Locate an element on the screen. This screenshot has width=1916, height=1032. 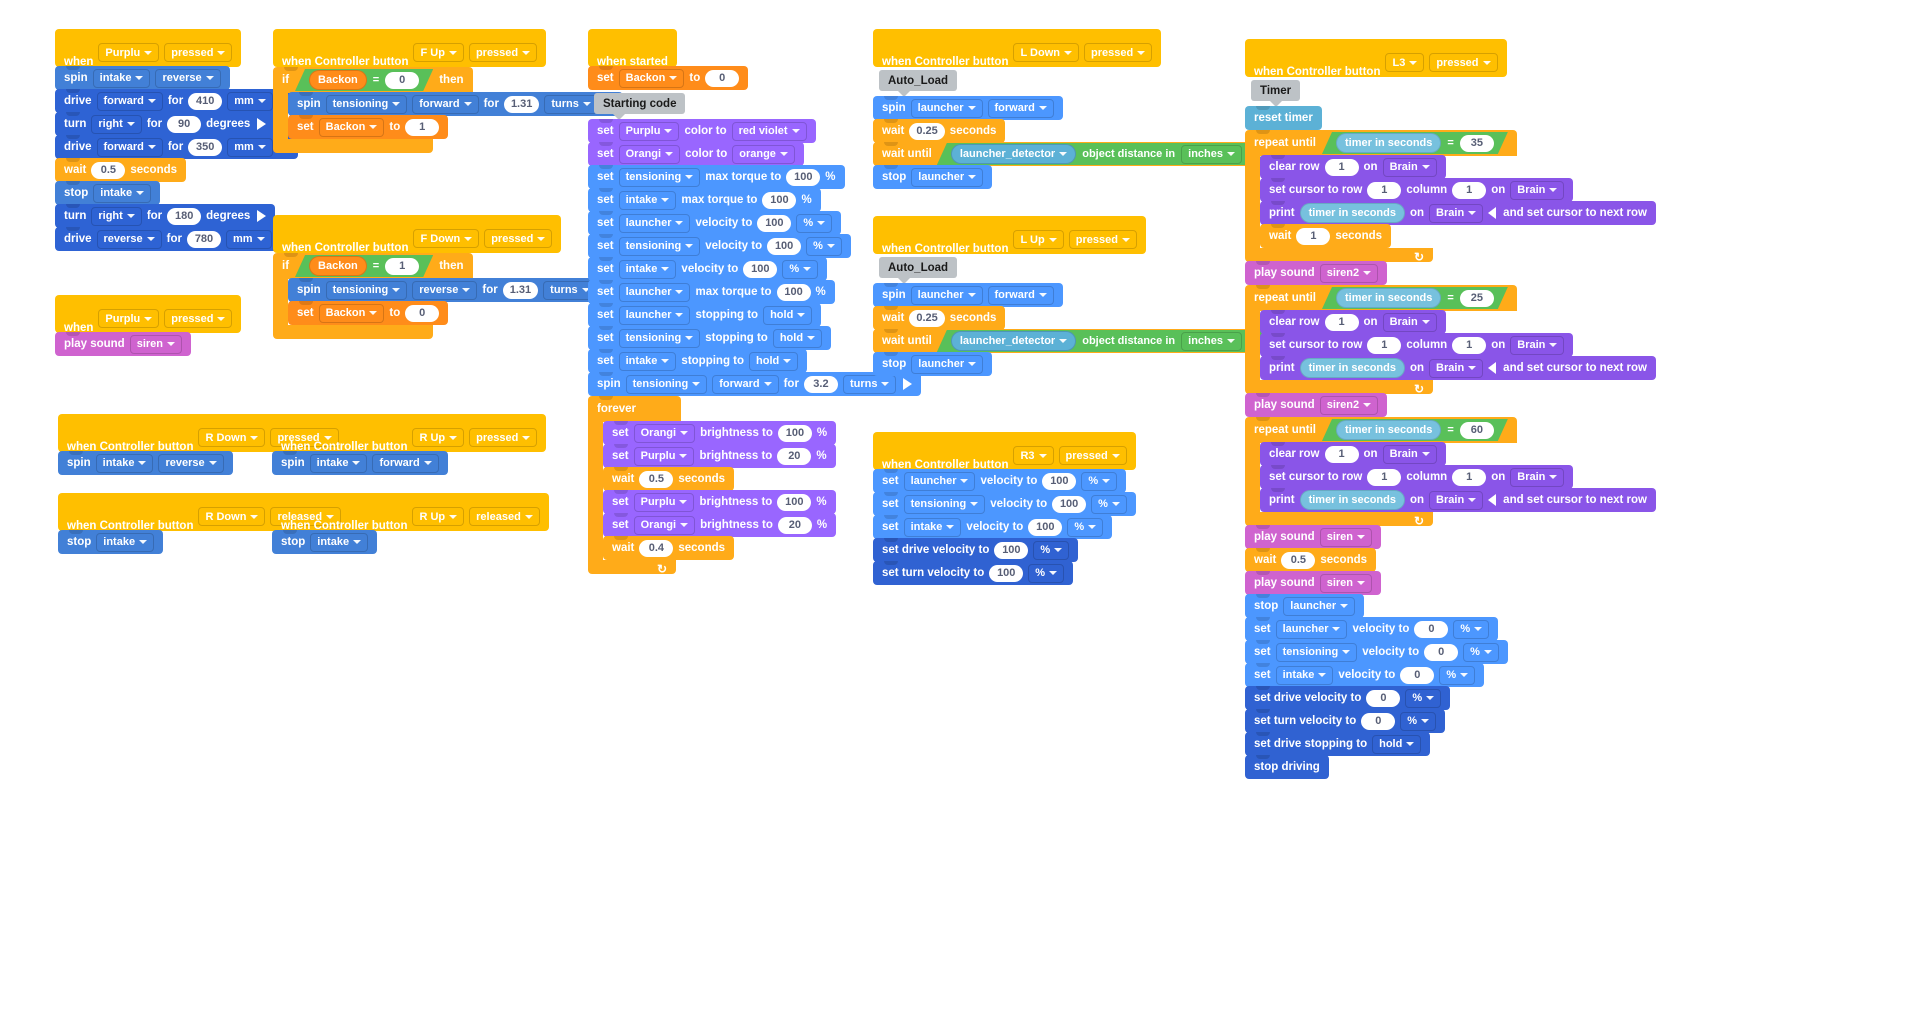
button-dropdown: L Up is located at coordinates (1038, 239).